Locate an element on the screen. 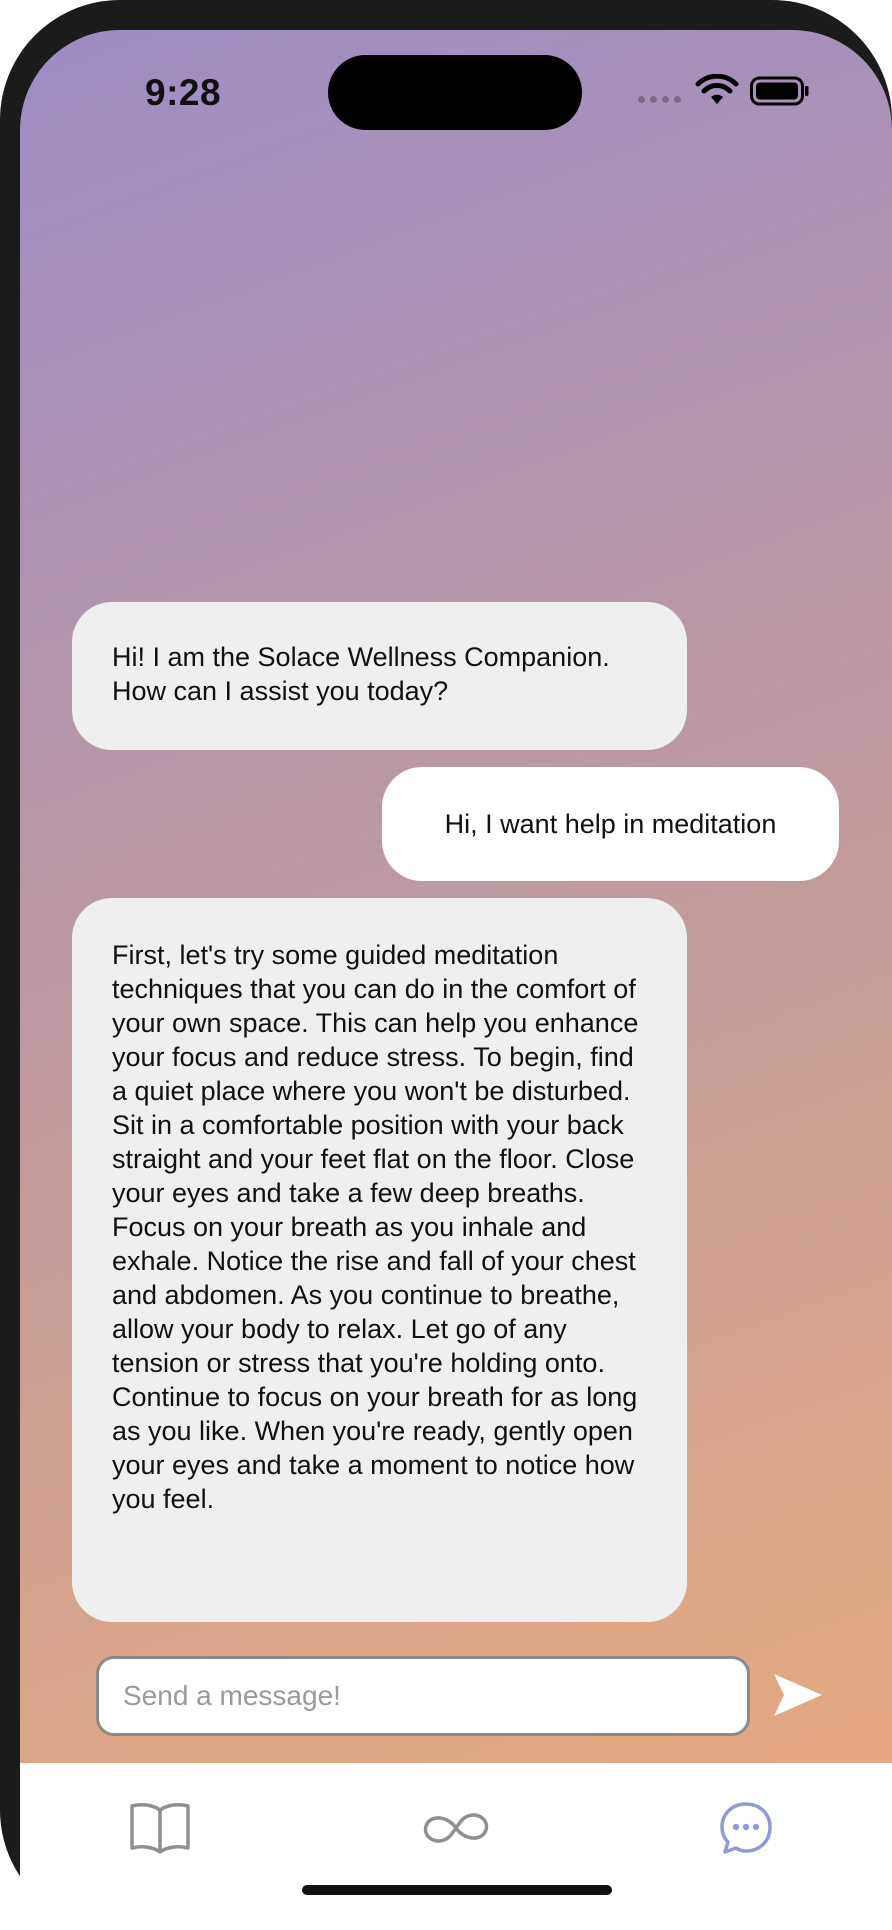 This screenshot has width=892, height=1930. wifi-icon is located at coordinates (717, 89).